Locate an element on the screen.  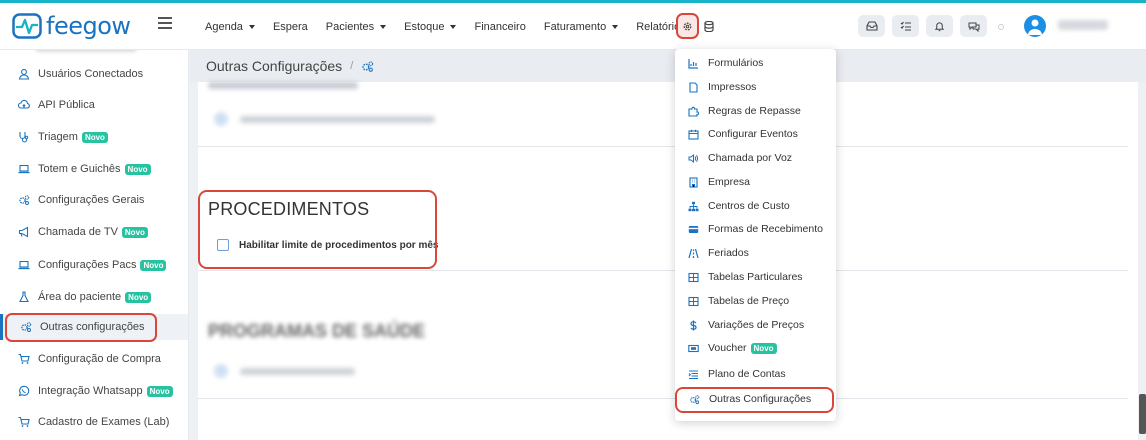
menu-item-tabelas-preco: Tabelas de Preço is located at coordinates (755, 301).